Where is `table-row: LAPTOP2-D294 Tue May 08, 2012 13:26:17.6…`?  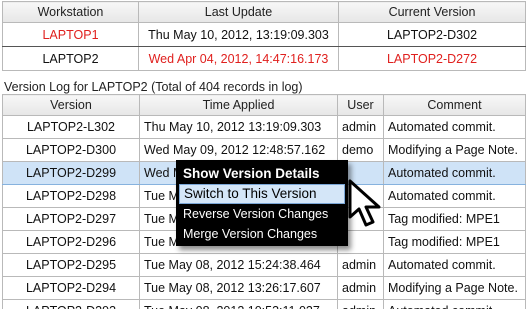 table-row: LAPTOP2-D294 Tue May 08, 2012 13:26:17.6… is located at coordinates (264, 288).